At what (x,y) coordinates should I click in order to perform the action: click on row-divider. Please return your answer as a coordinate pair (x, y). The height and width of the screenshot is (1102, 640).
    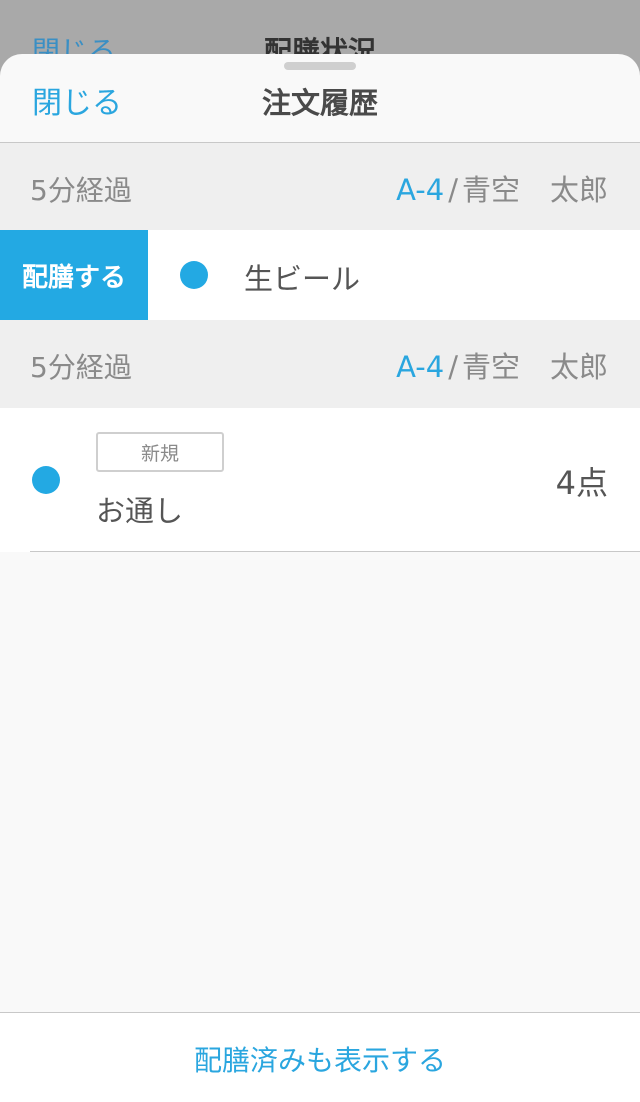
    Looking at the image, I should click on (335, 551).